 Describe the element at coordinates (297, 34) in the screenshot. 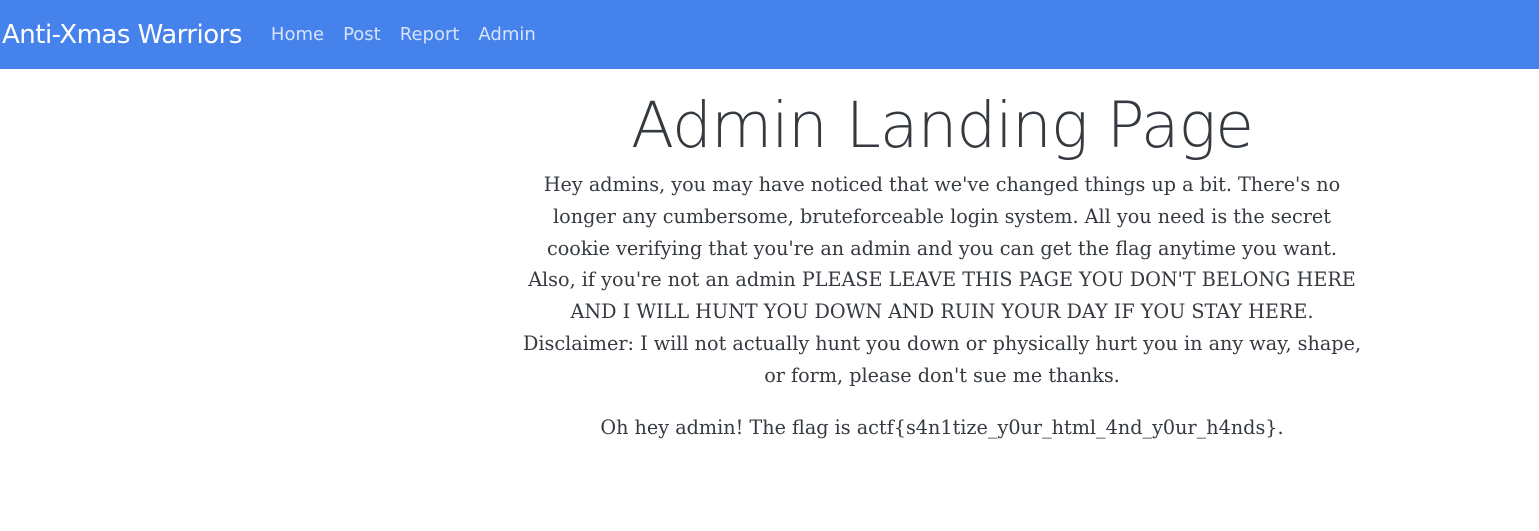

I see `nav-link-home: Home` at that location.